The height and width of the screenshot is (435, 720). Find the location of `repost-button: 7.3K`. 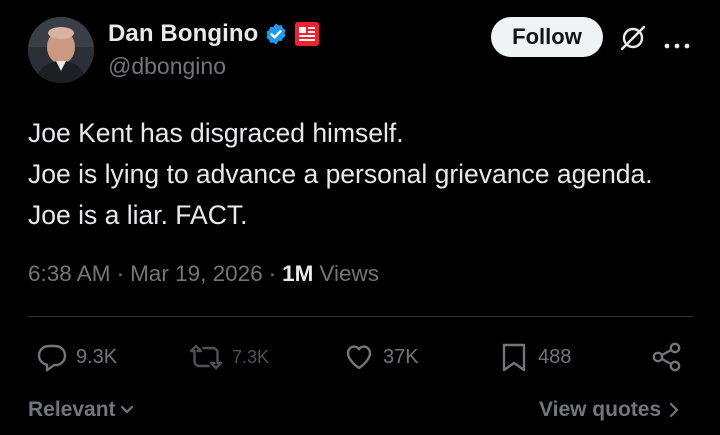

repost-button: 7.3K is located at coordinates (228, 357).